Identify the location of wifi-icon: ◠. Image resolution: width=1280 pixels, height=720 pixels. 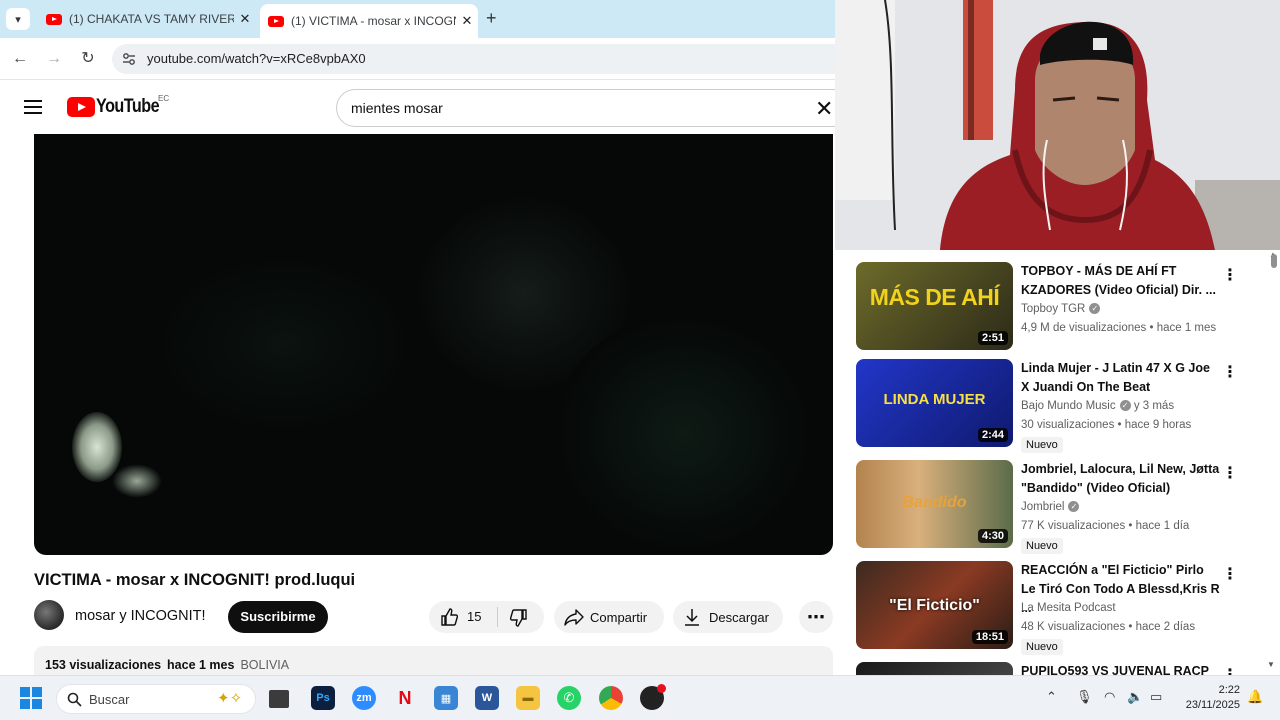
(1109, 697).